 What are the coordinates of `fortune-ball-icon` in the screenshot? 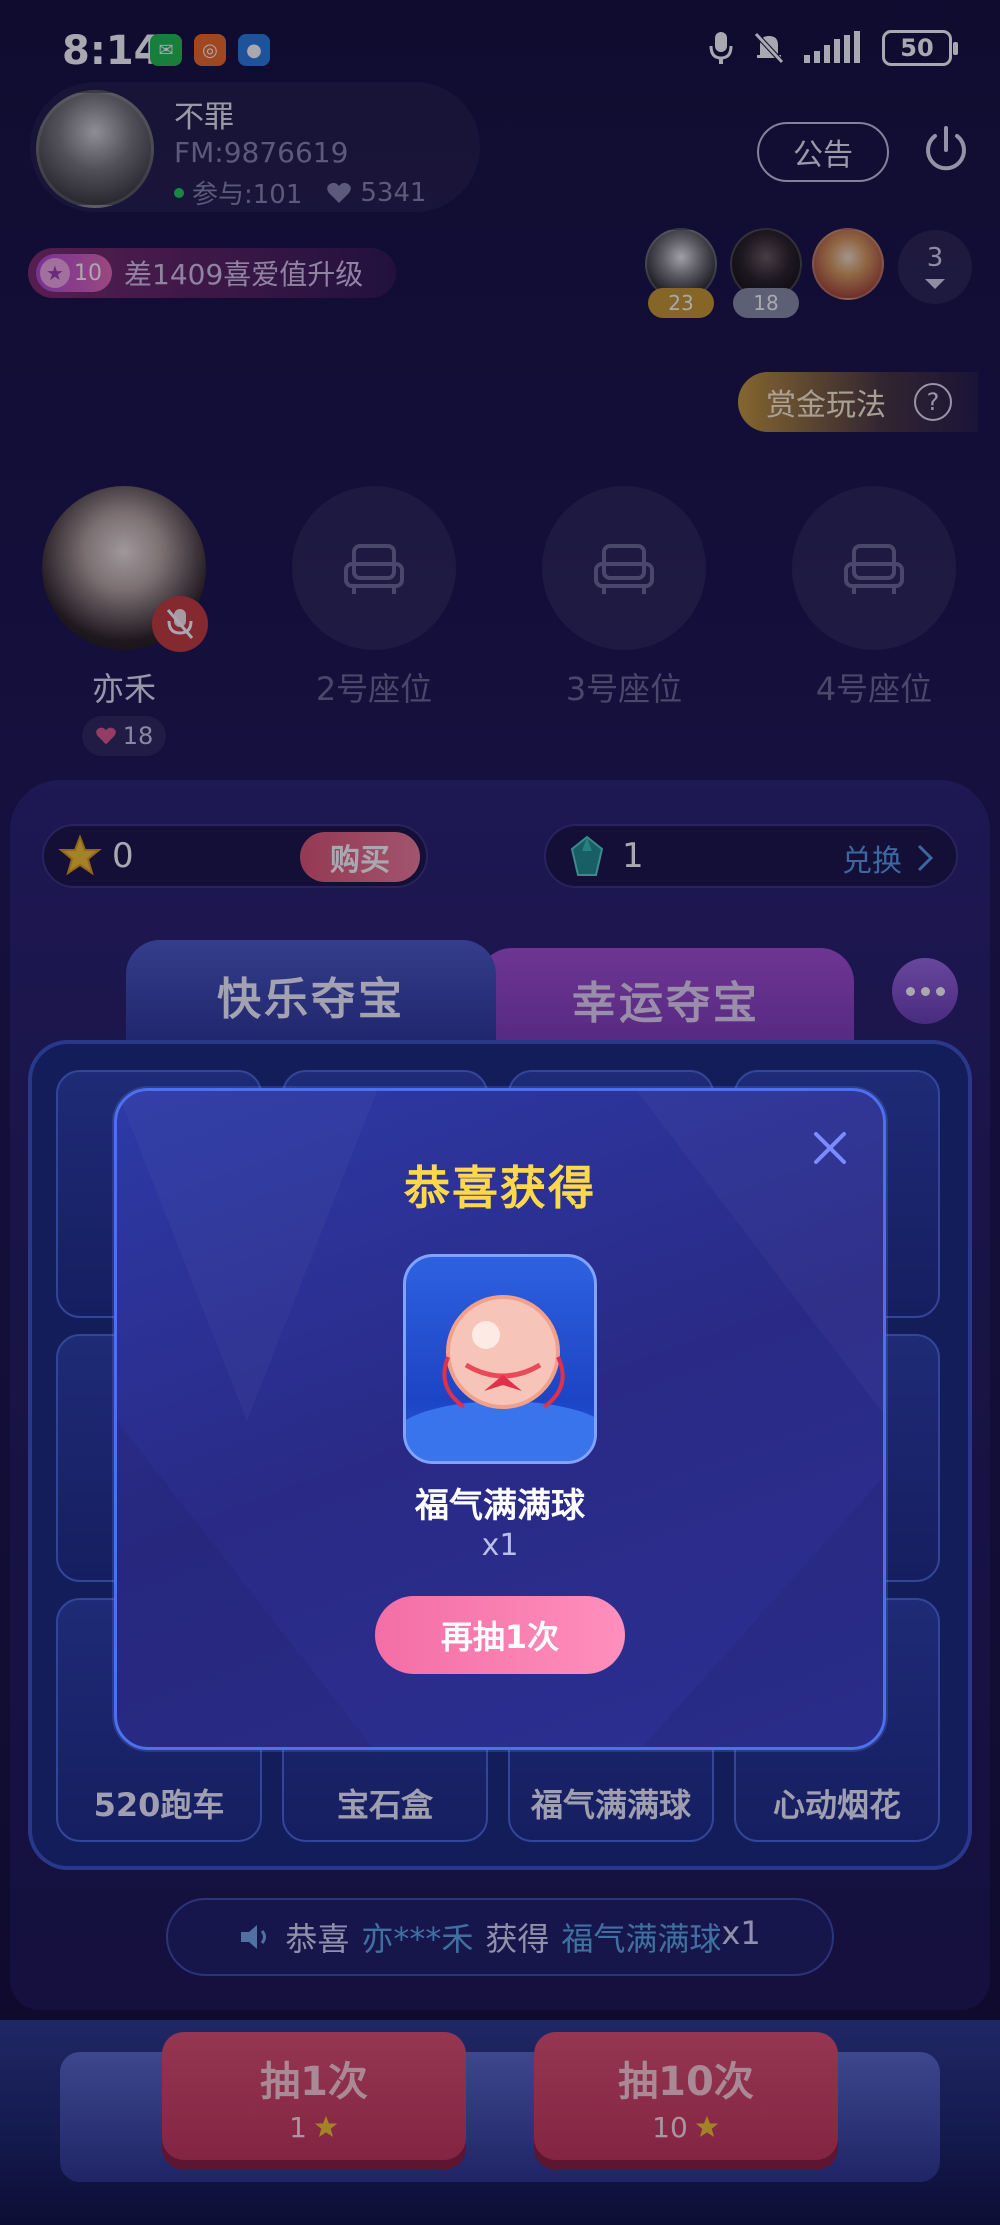 It's located at (500, 1378).